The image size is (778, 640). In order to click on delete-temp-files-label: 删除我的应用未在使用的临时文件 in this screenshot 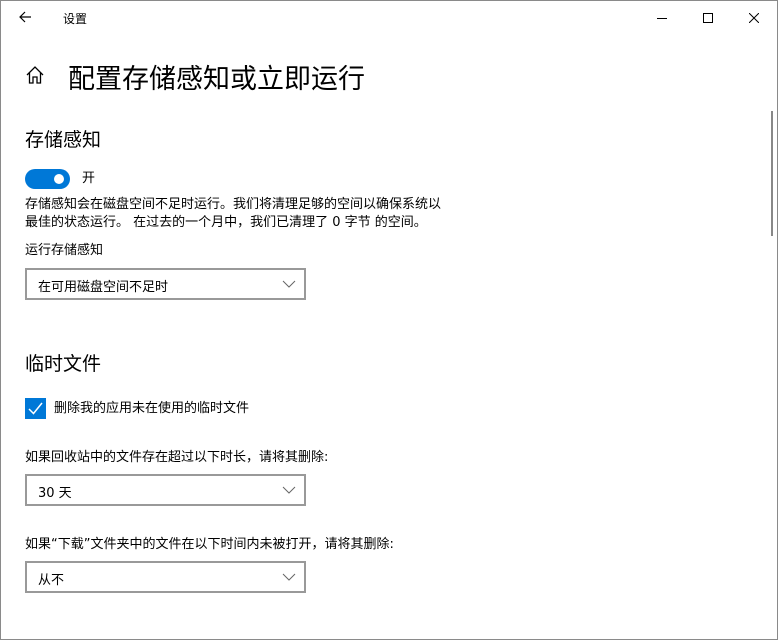, I will do `click(152, 408)`.